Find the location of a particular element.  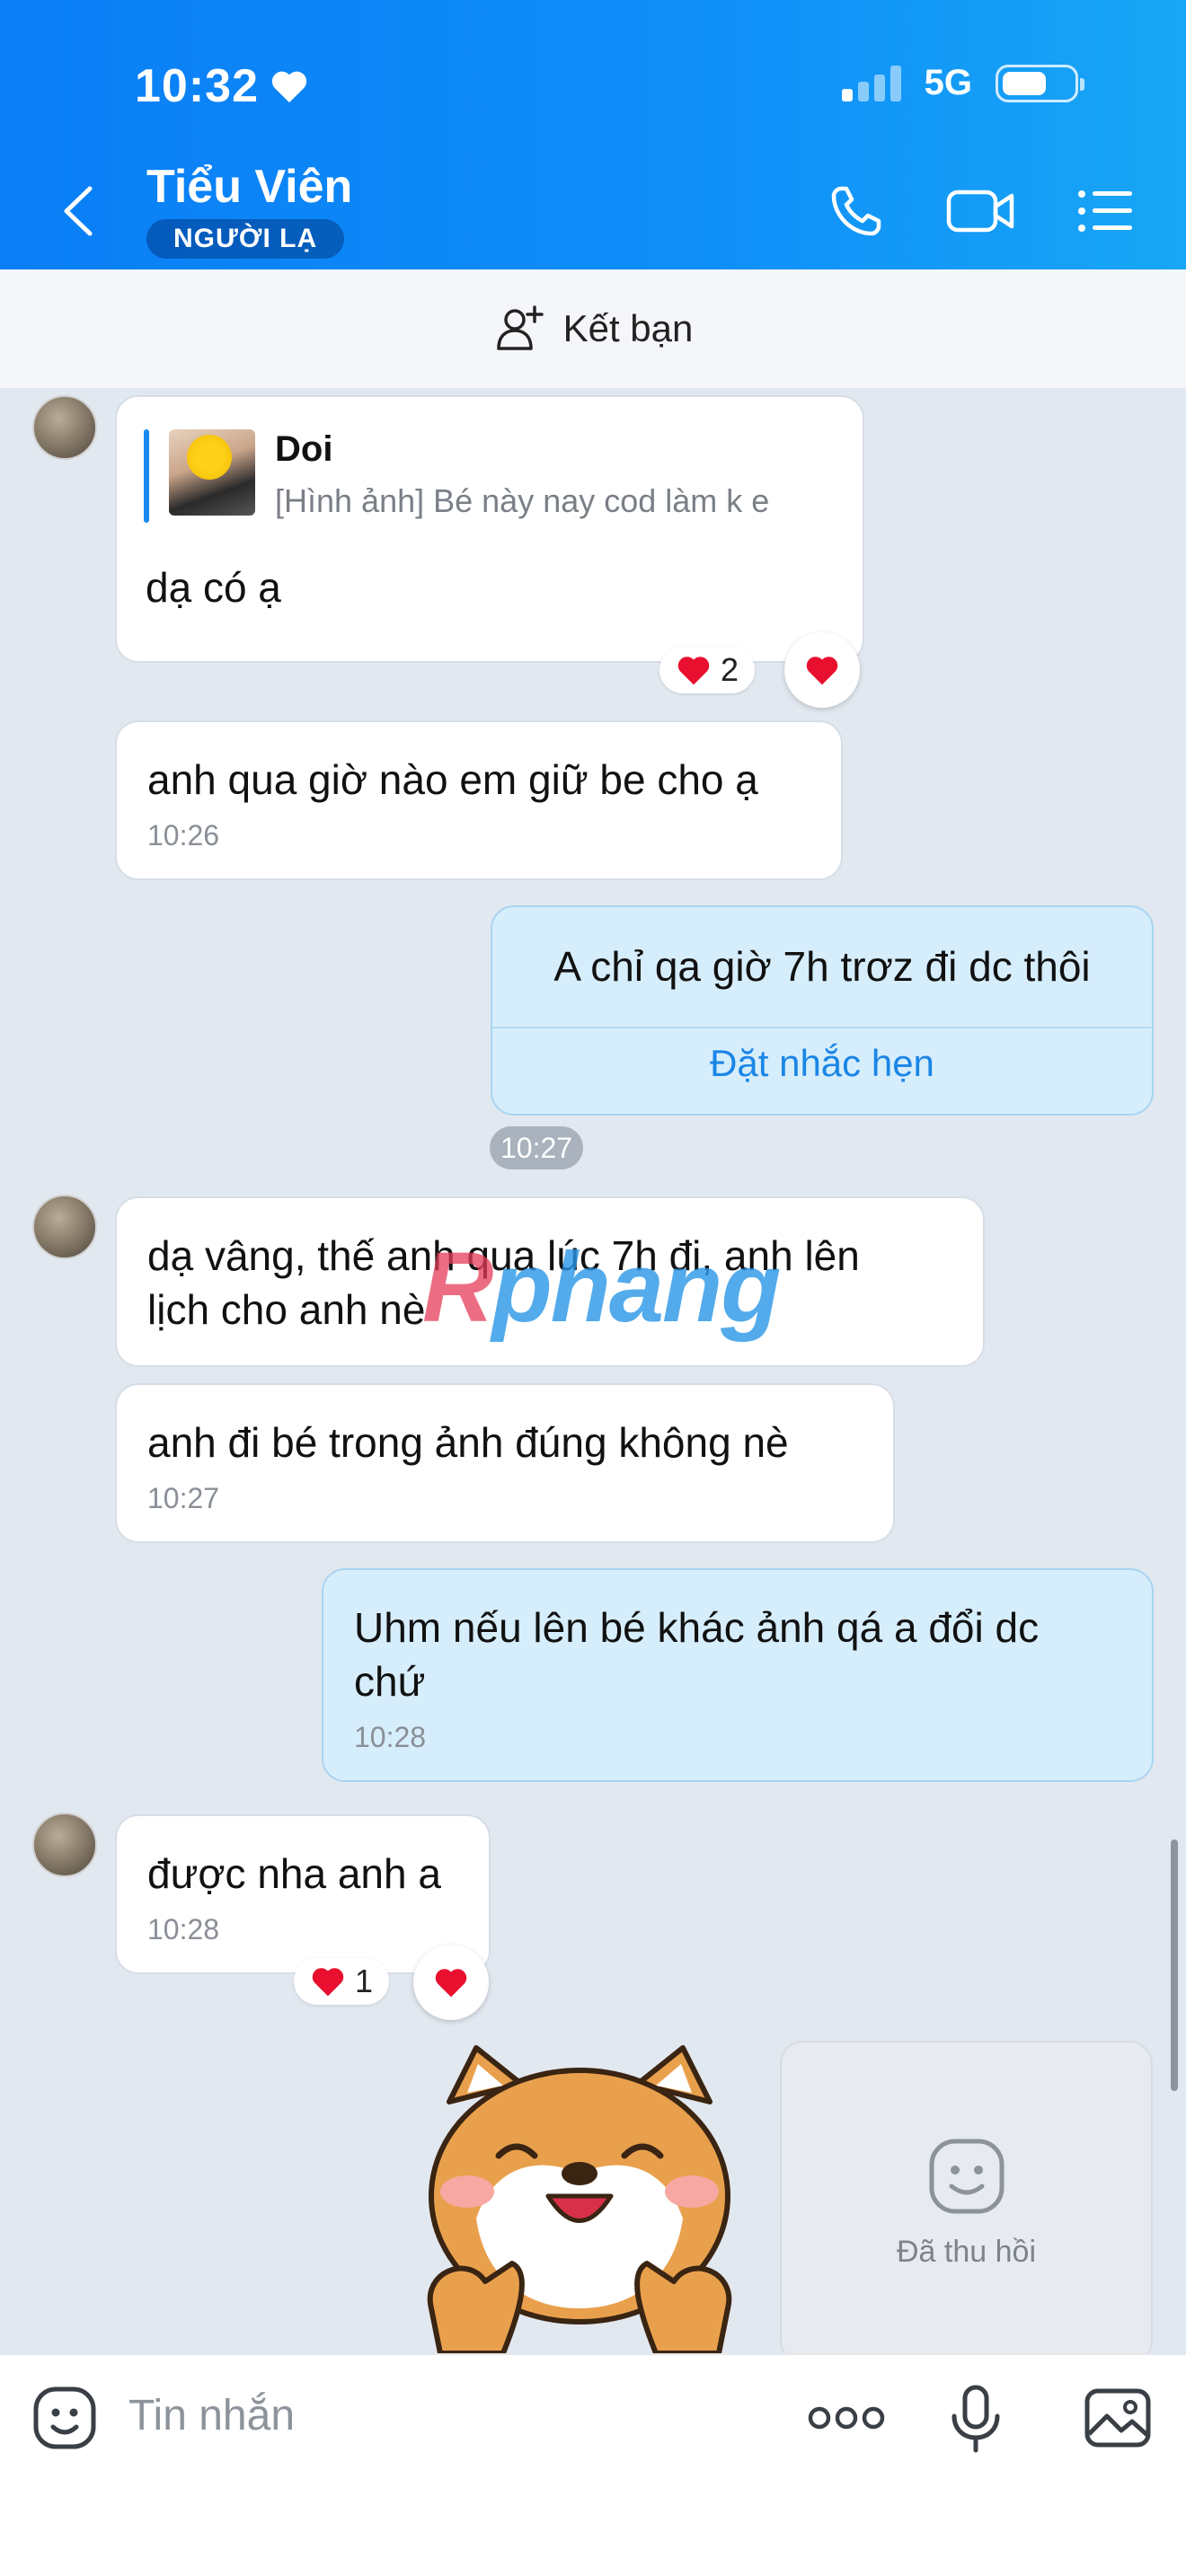

reaction-summary: 2 is located at coordinates (707, 670).